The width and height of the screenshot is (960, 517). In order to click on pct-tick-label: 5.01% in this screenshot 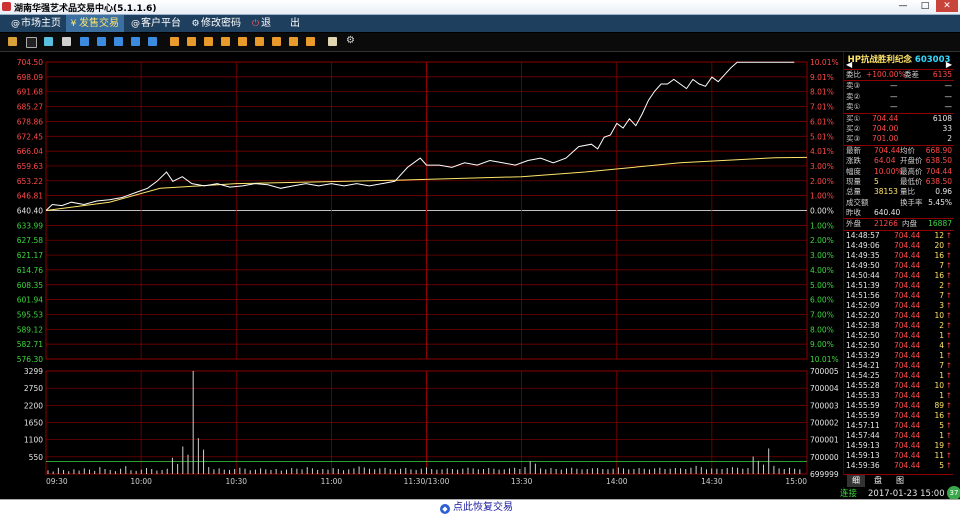, I will do `click(822, 136)`.